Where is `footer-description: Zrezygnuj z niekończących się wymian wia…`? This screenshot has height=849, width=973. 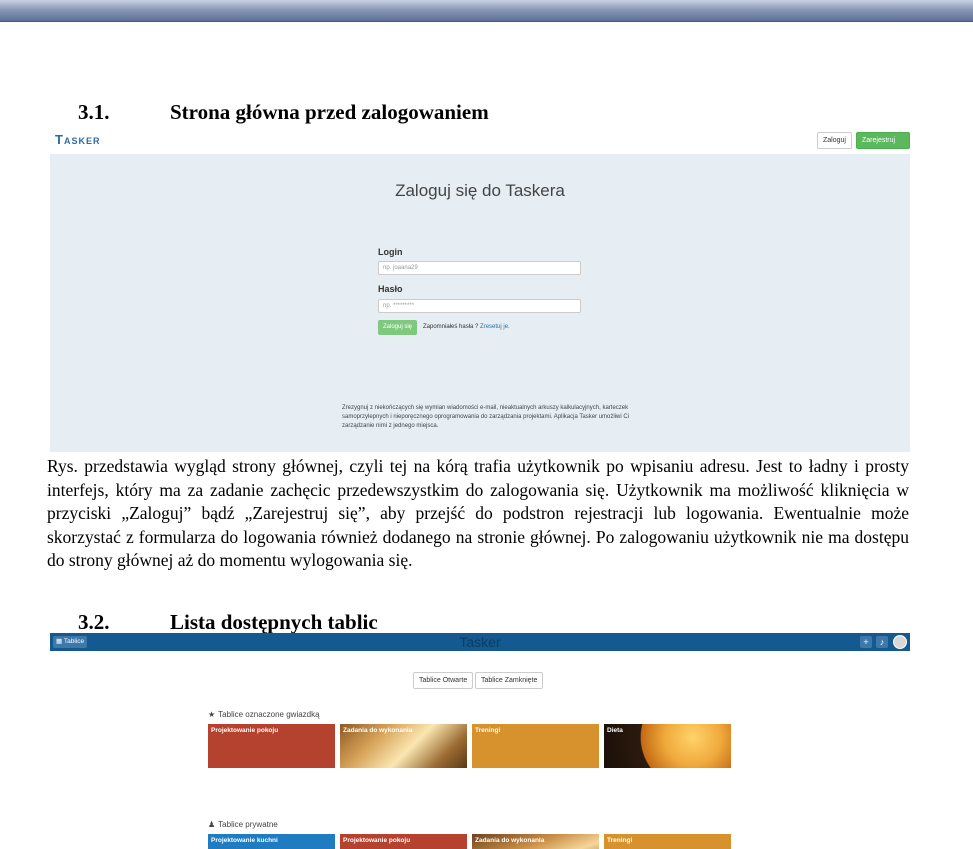 footer-description: Zrezygnuj z niekończących się wymian wia… is located at coordinates (486, 417).